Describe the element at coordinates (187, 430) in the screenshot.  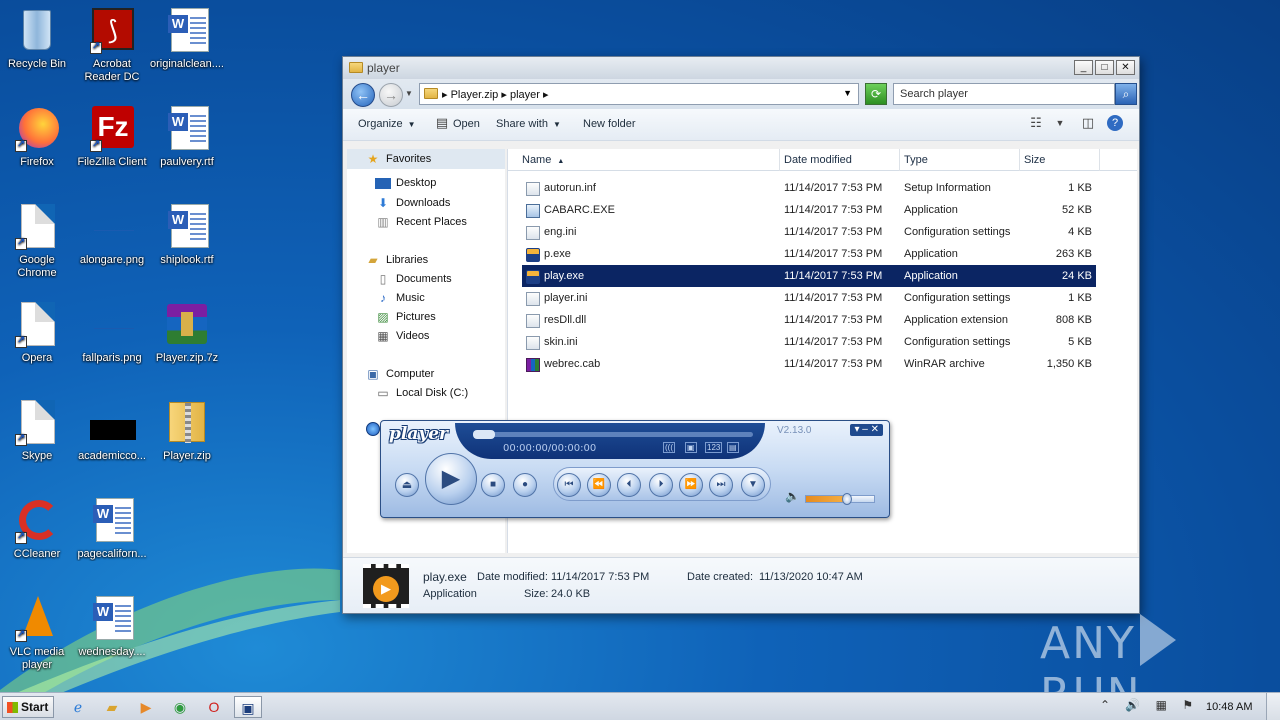
I see `desktop-icon-item: Player.zip` at that location.